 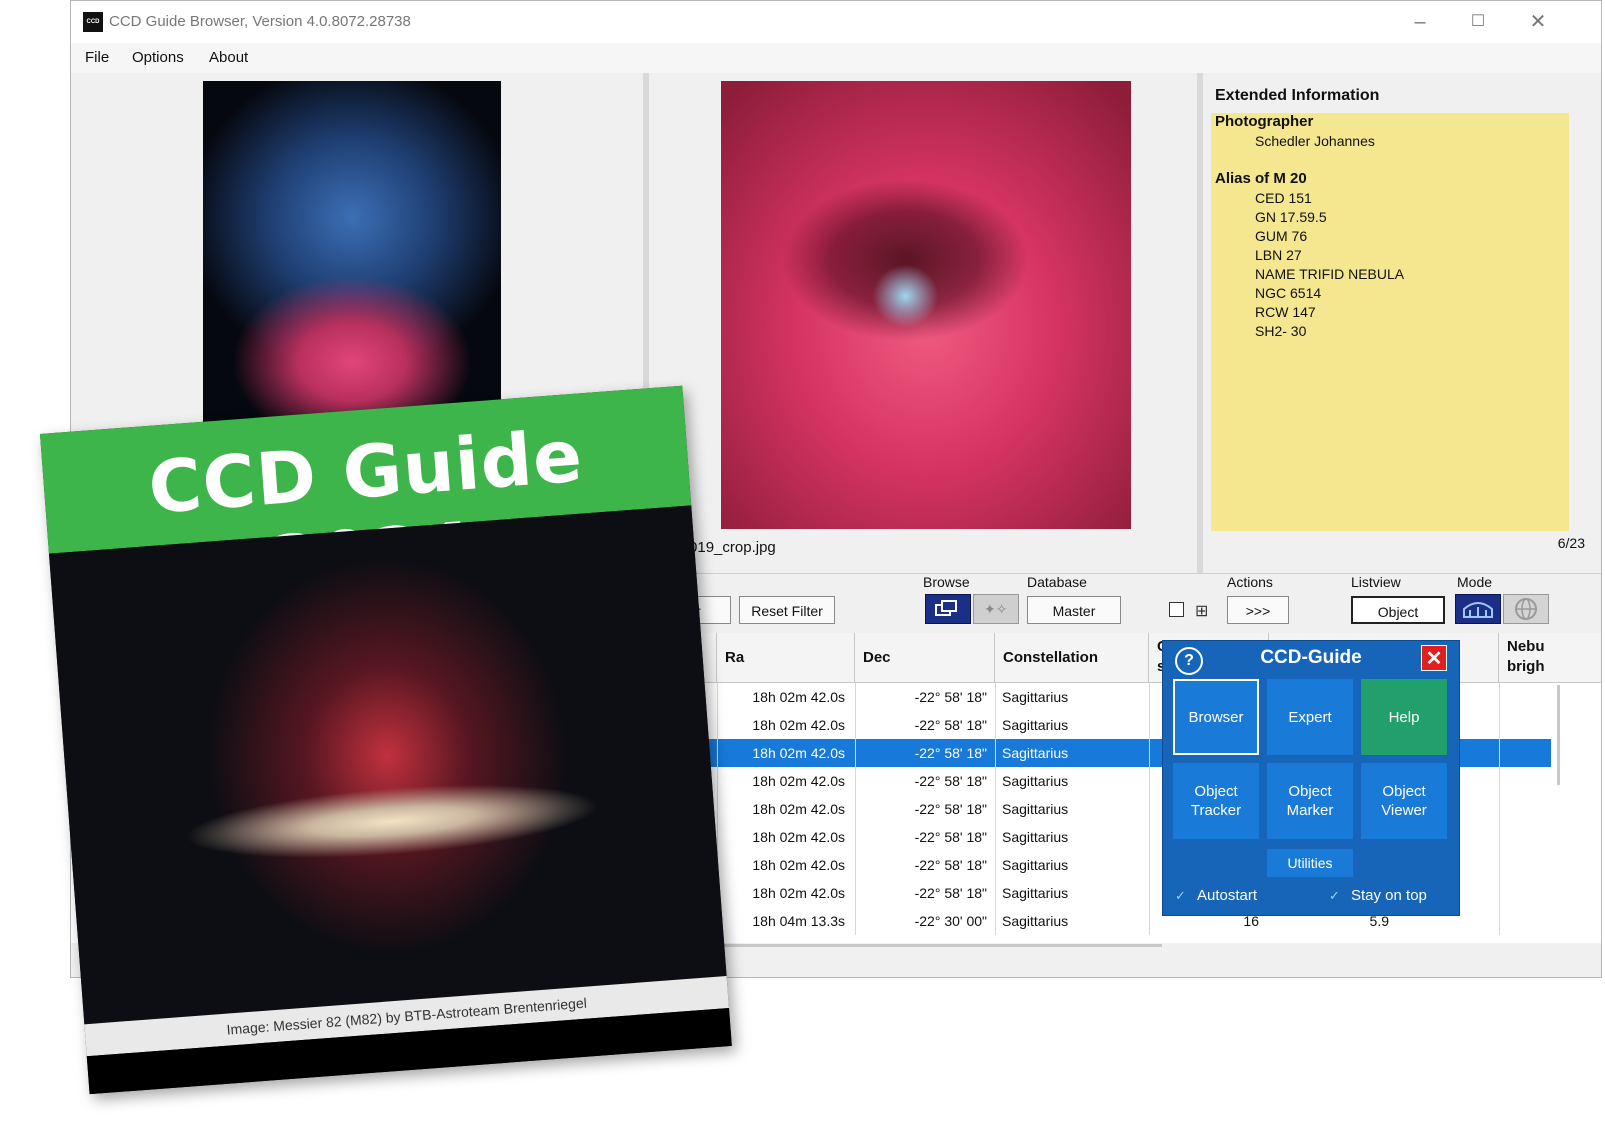 What do you see at coordinates (1475, 582) in the screenshot?
I see `mode-label: Mode` at bounding box center [1475, 582].